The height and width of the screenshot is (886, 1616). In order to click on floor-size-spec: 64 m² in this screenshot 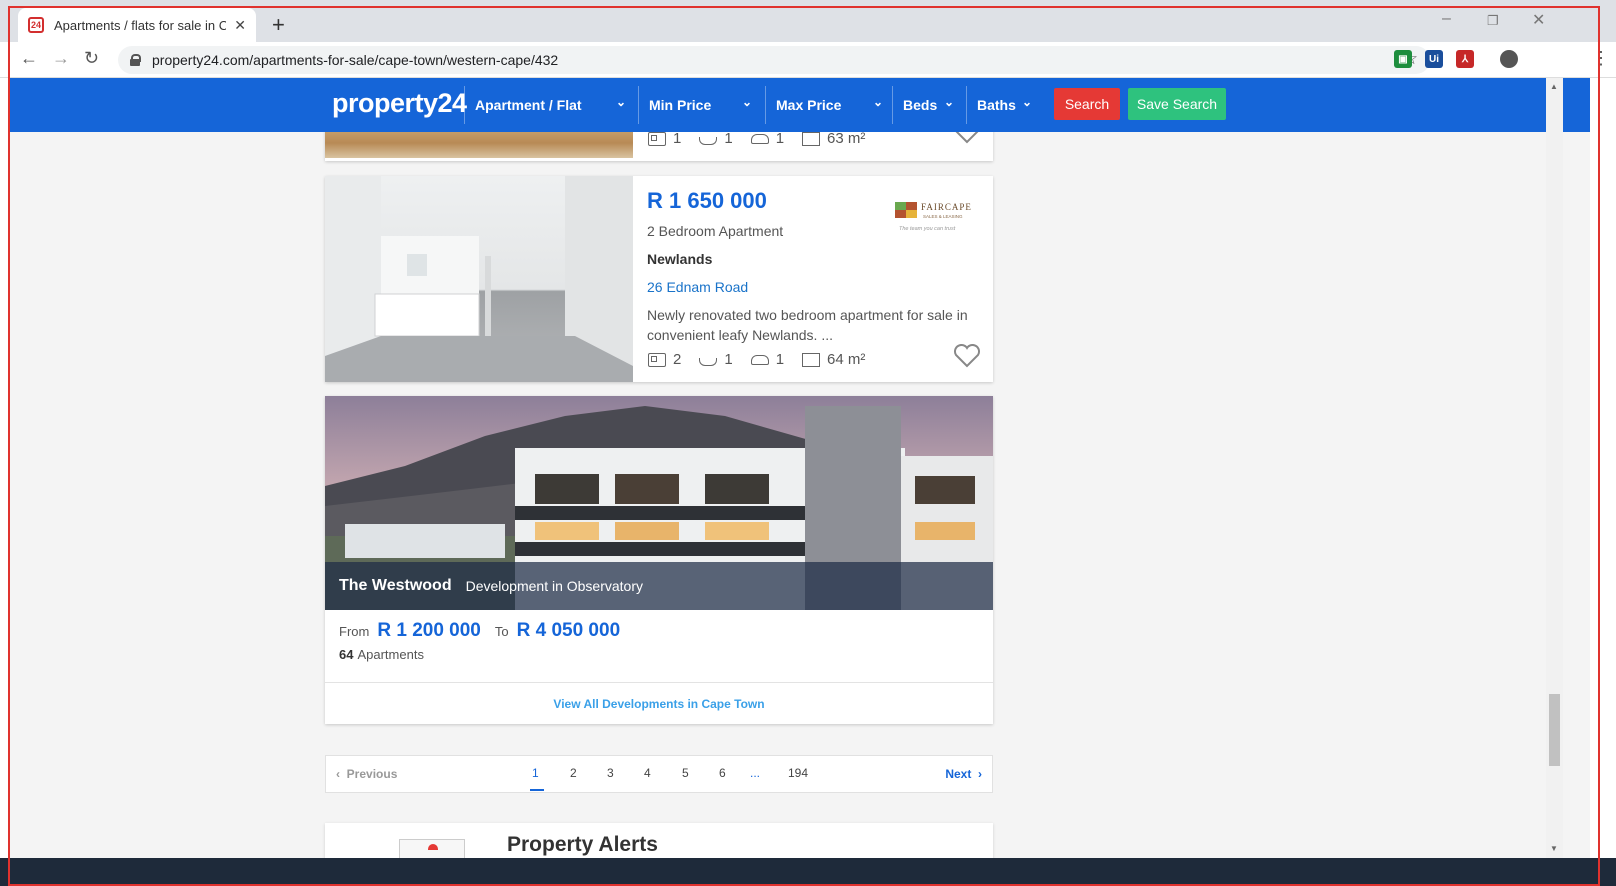, I will do `click(833, 359)`.